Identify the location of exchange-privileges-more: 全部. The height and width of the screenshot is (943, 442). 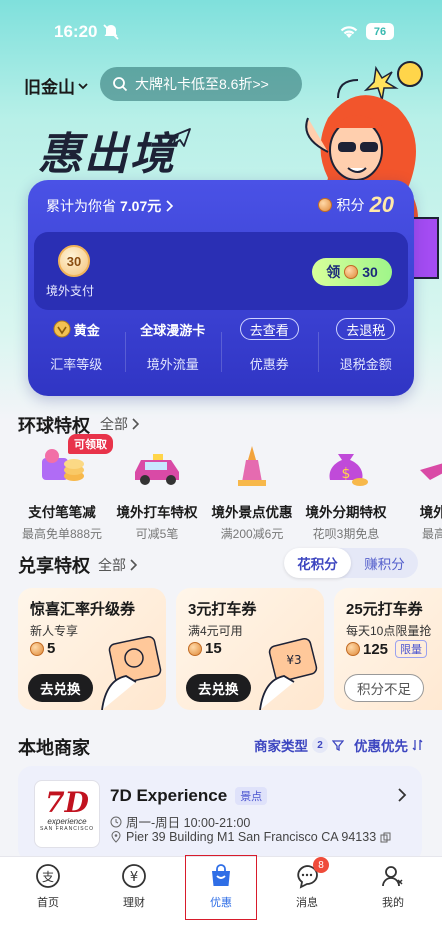
(117, 565).